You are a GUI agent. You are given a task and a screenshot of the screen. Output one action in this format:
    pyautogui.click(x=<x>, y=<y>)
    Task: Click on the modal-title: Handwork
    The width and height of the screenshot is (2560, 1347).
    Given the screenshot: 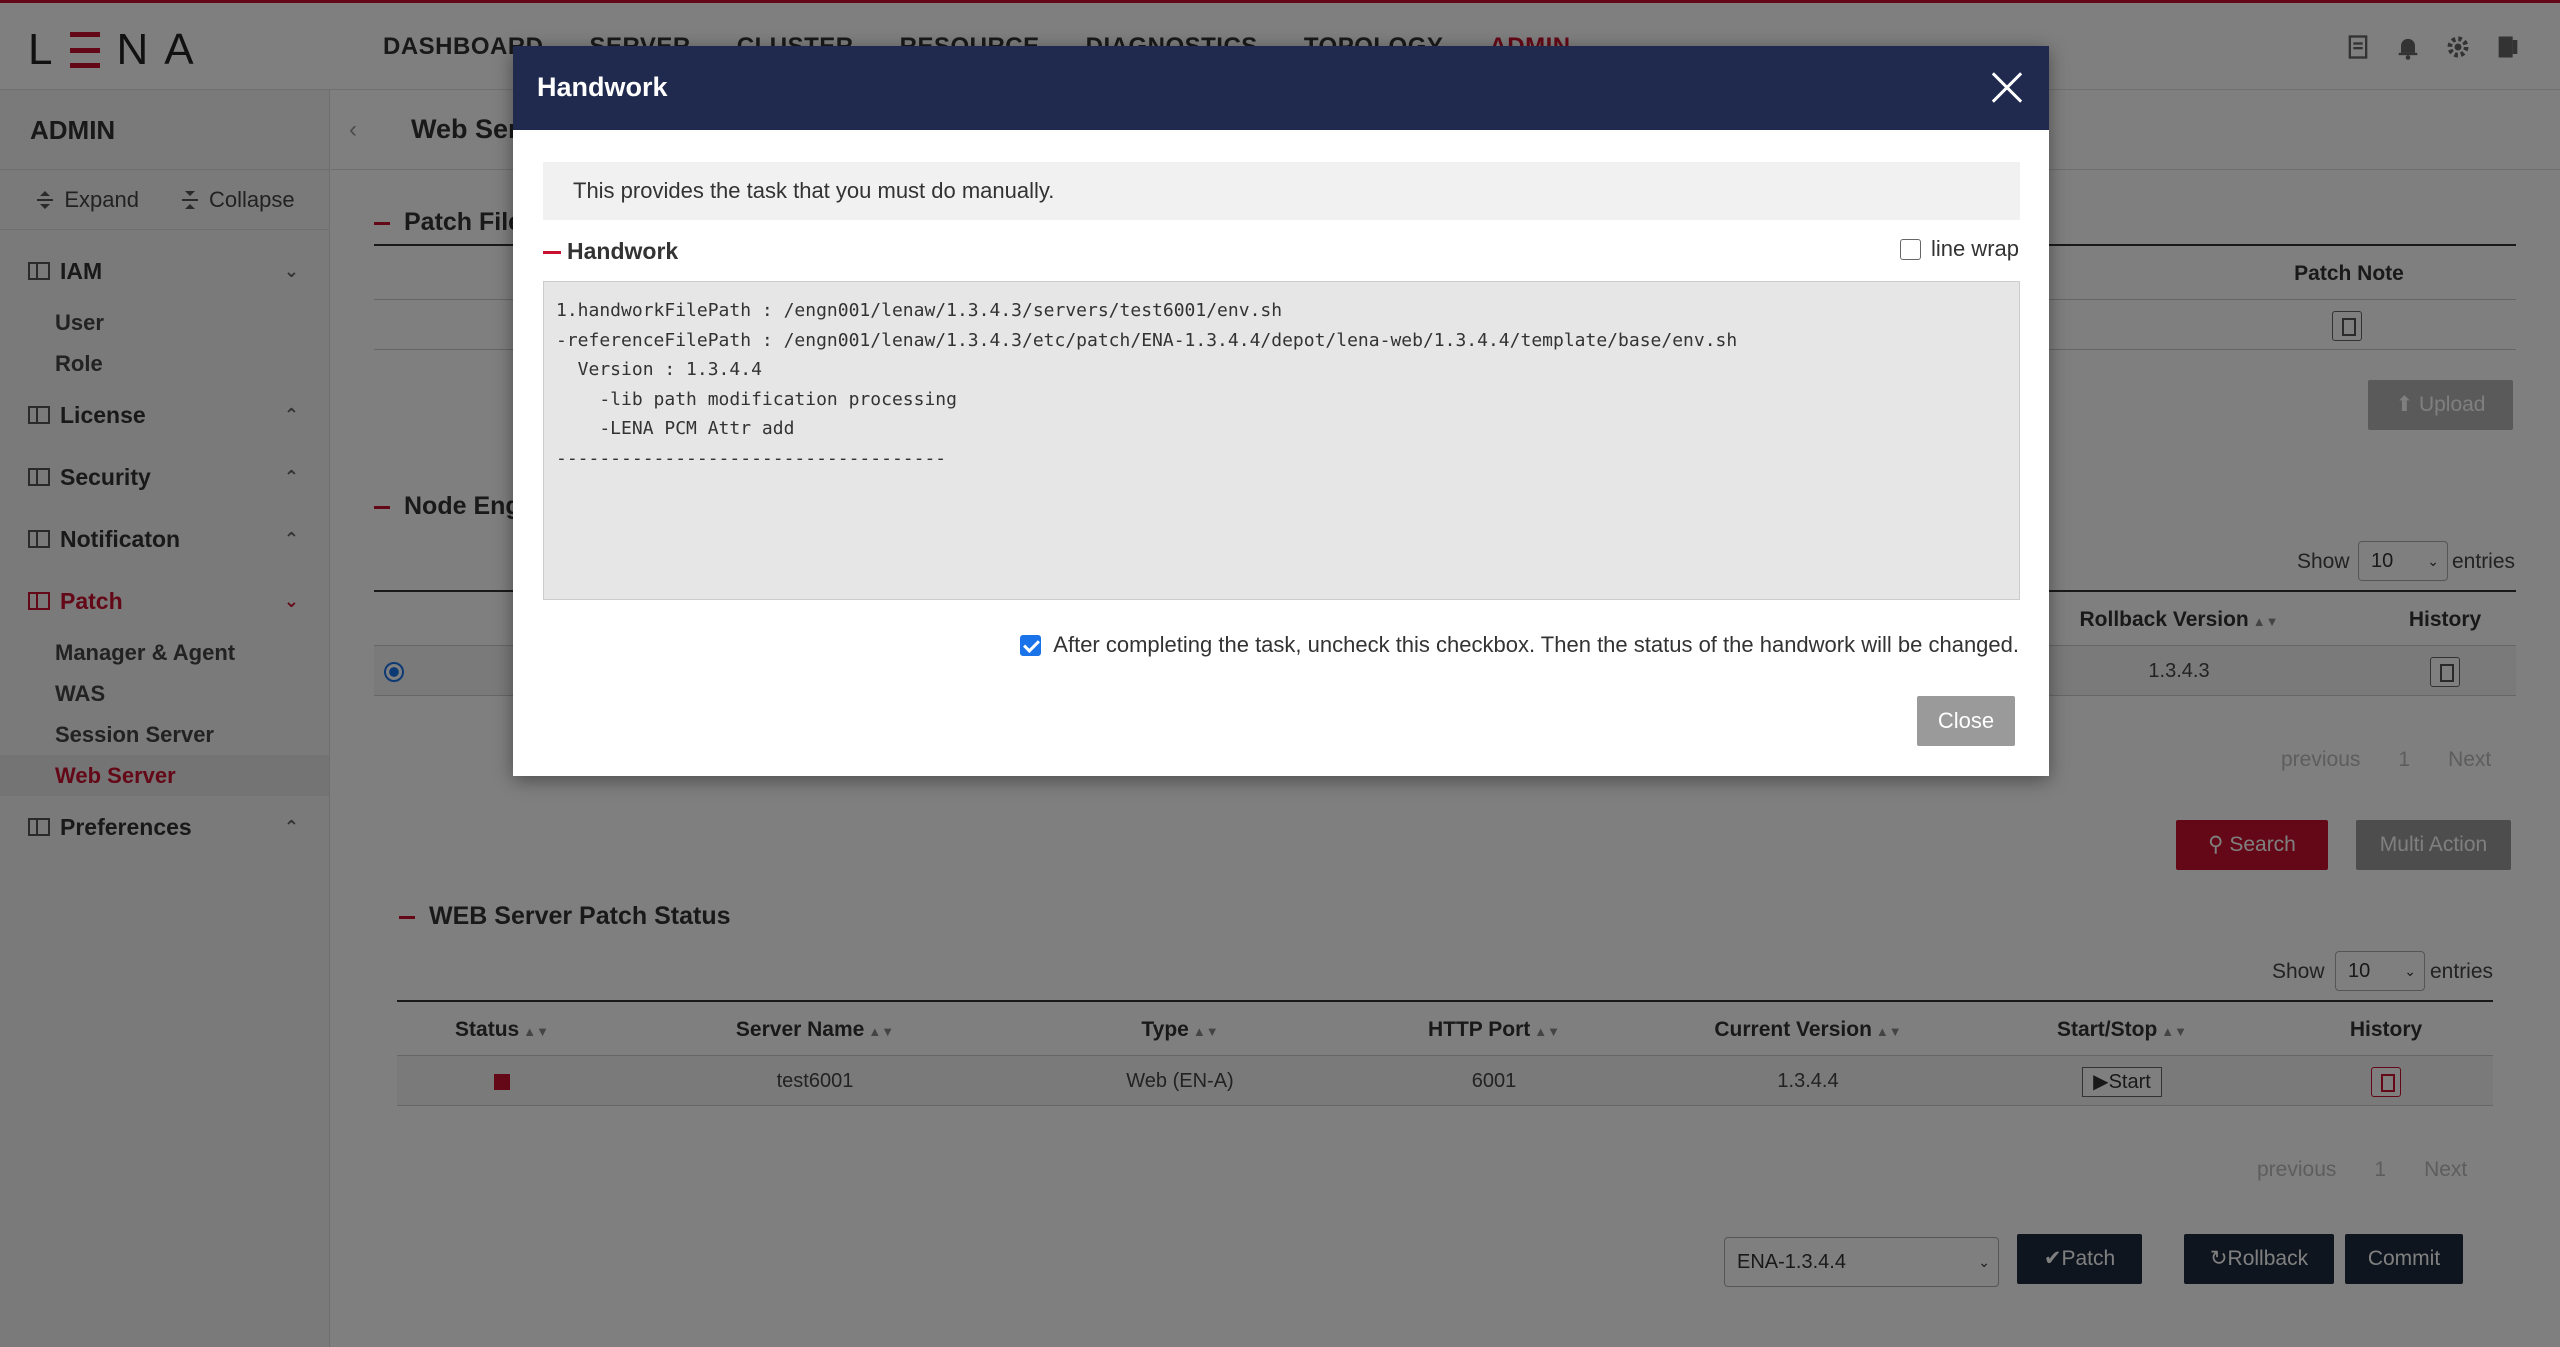 What is the action you would take?
    pyautogui.click(x=602, y=87)
    